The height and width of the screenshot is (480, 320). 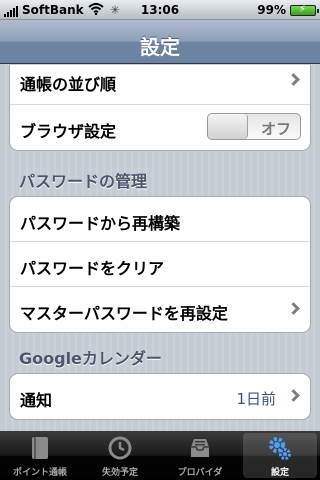 I want to click on page-title: 設定, so click(x=160, y=47).